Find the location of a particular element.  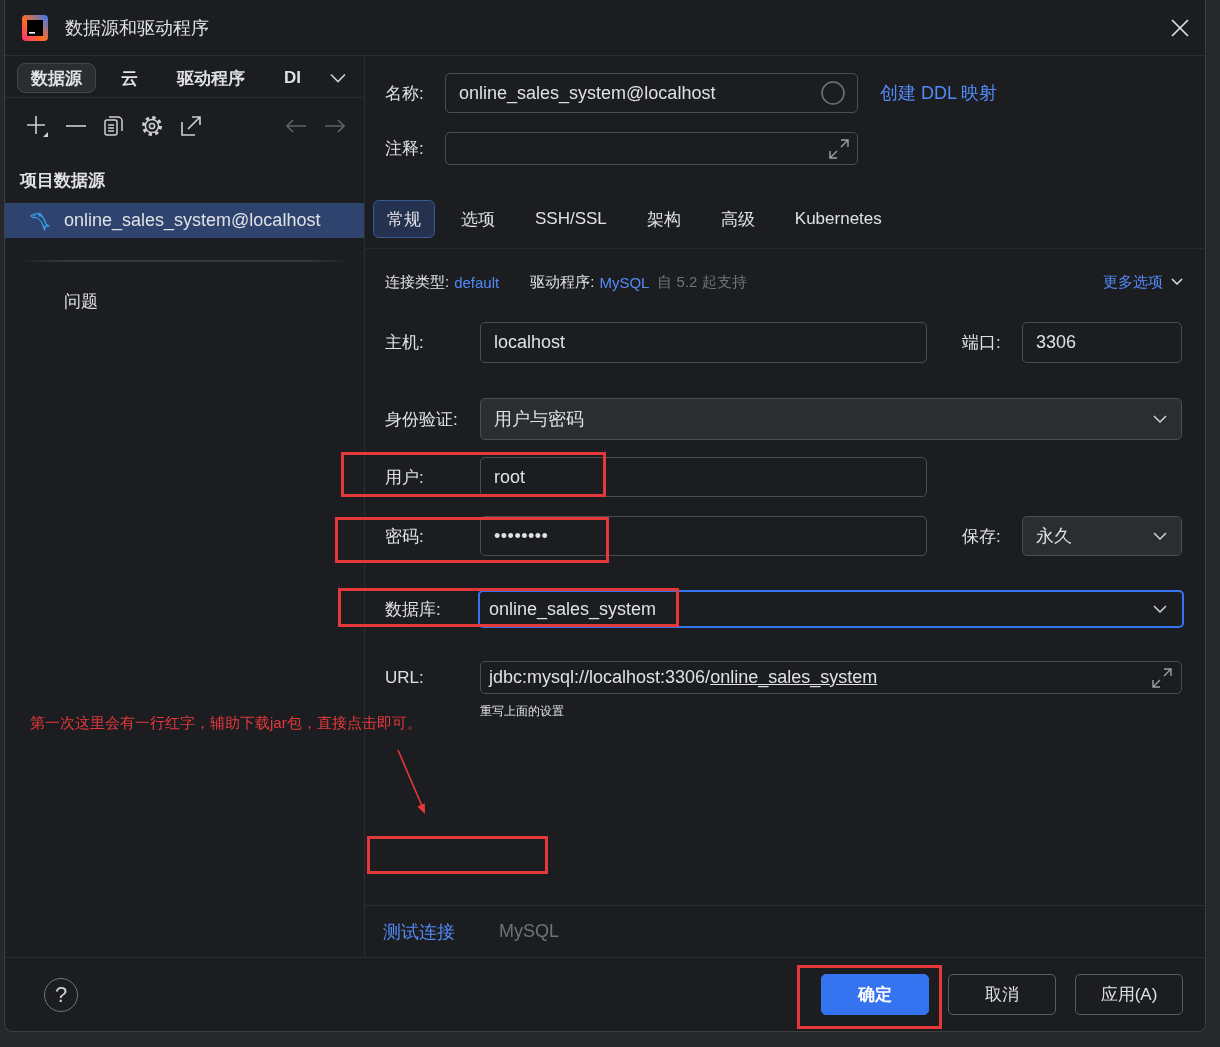

field-label: 保存: is located at coordinates (982, 536).